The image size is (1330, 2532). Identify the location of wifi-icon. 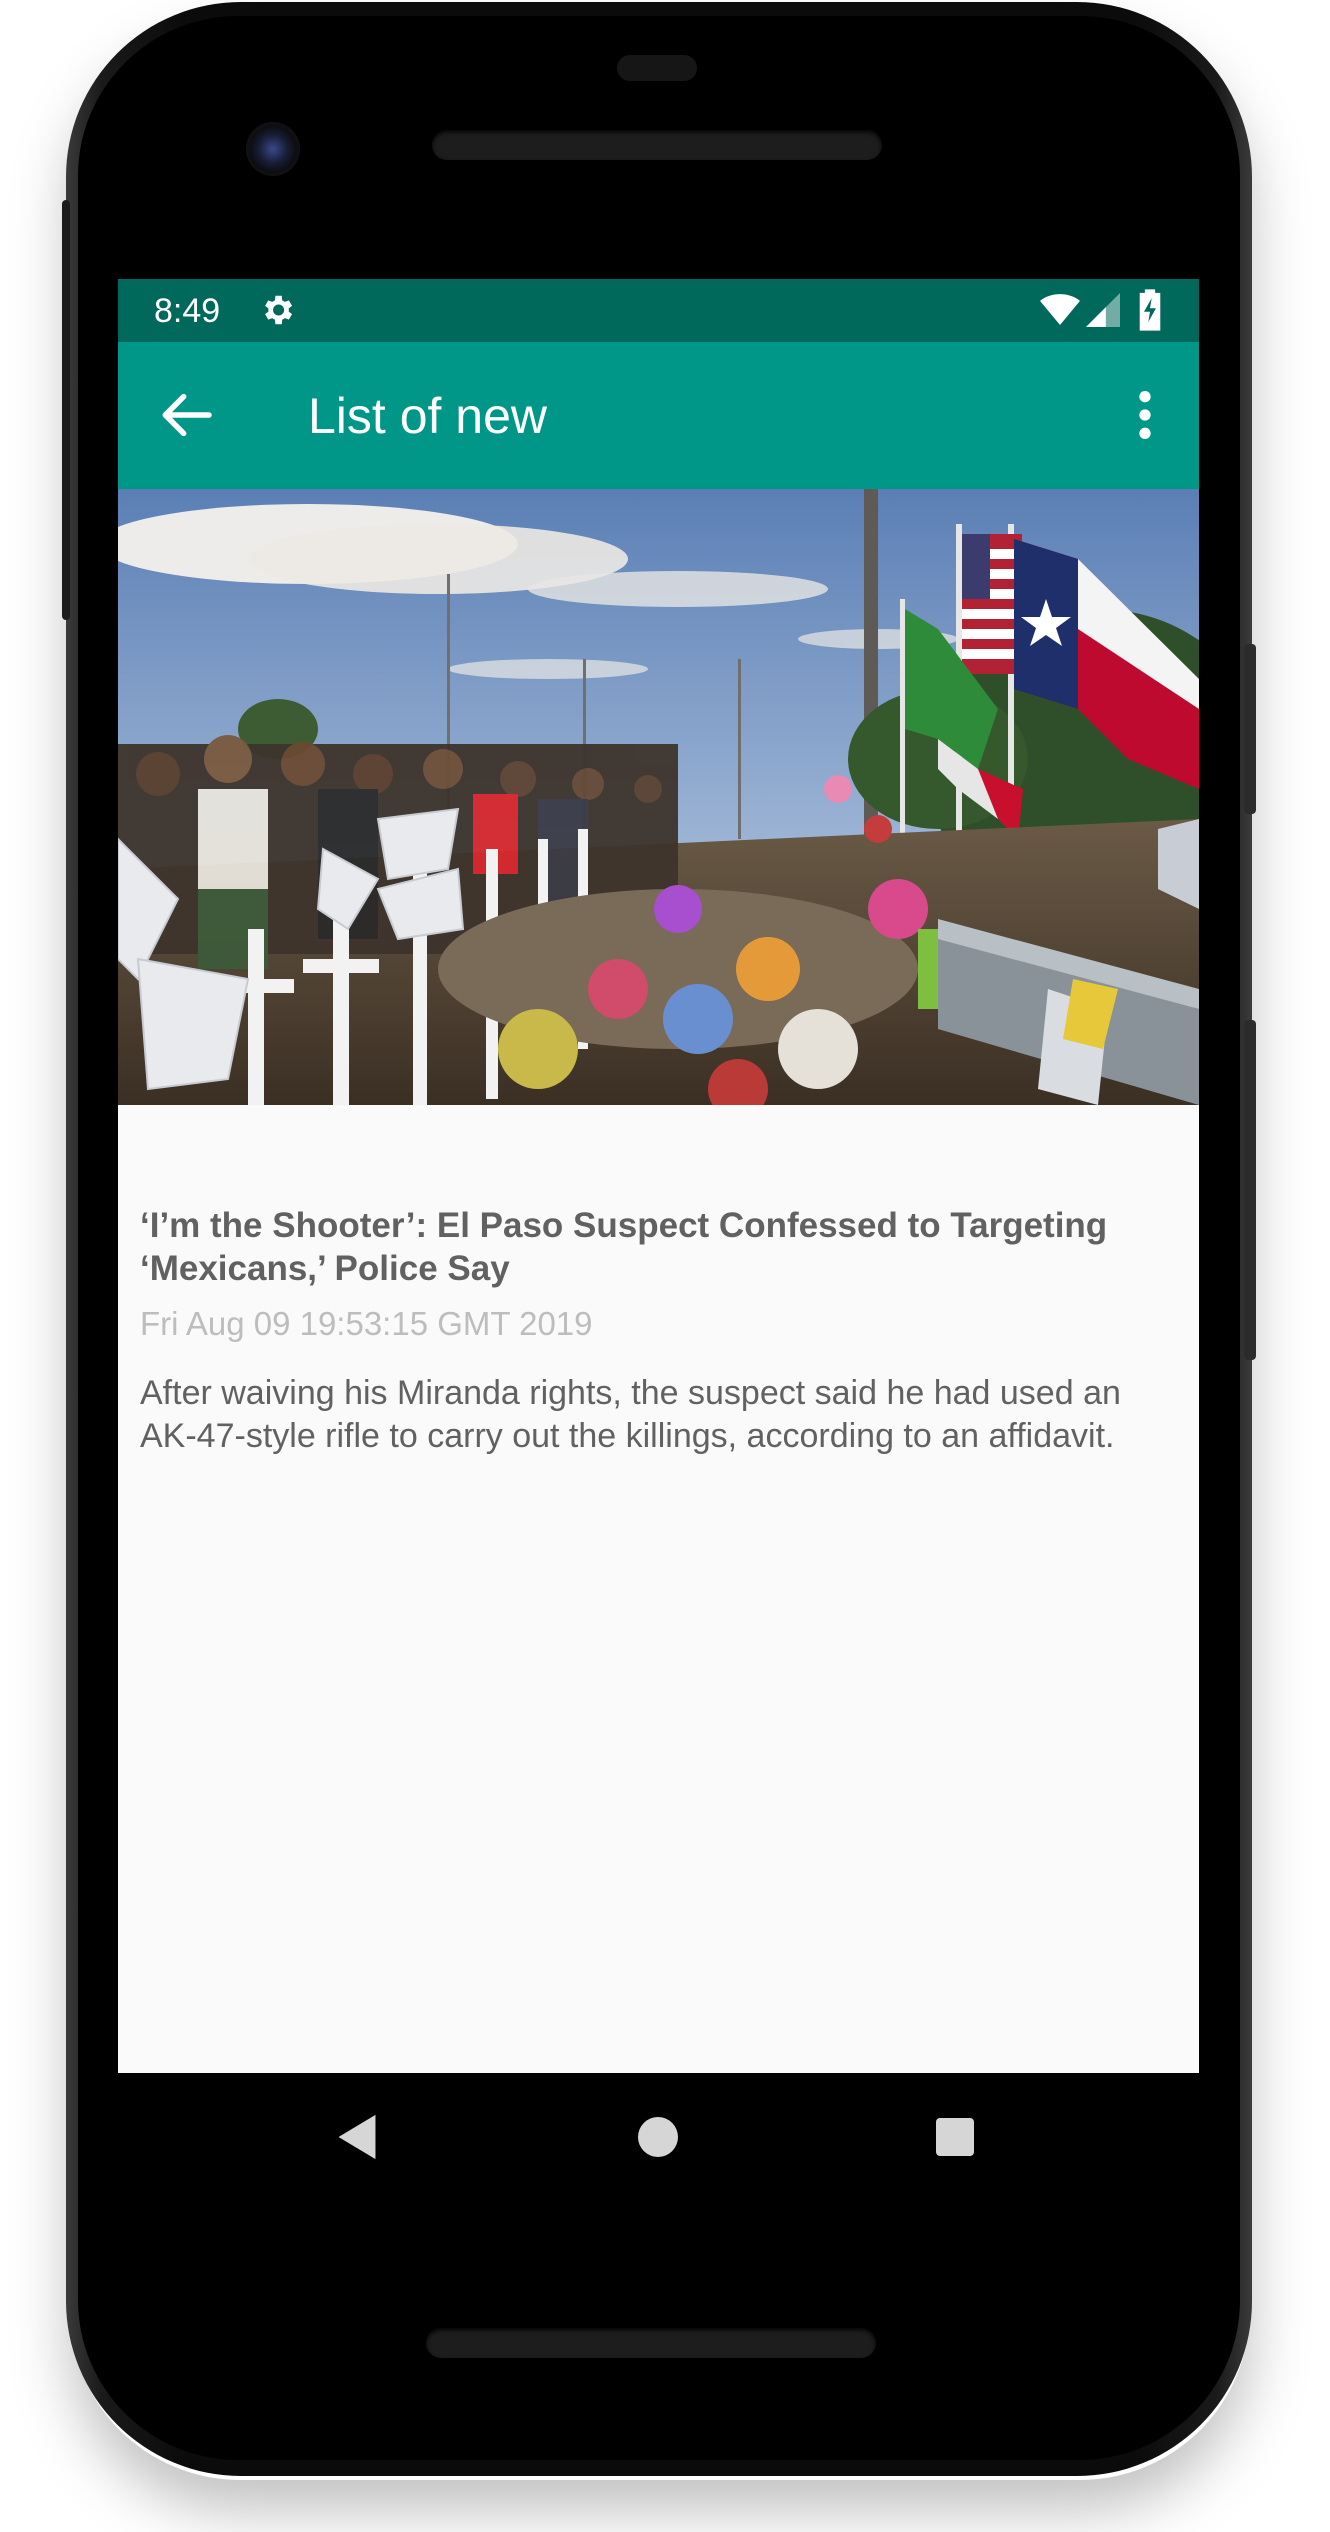
(1060, 309).